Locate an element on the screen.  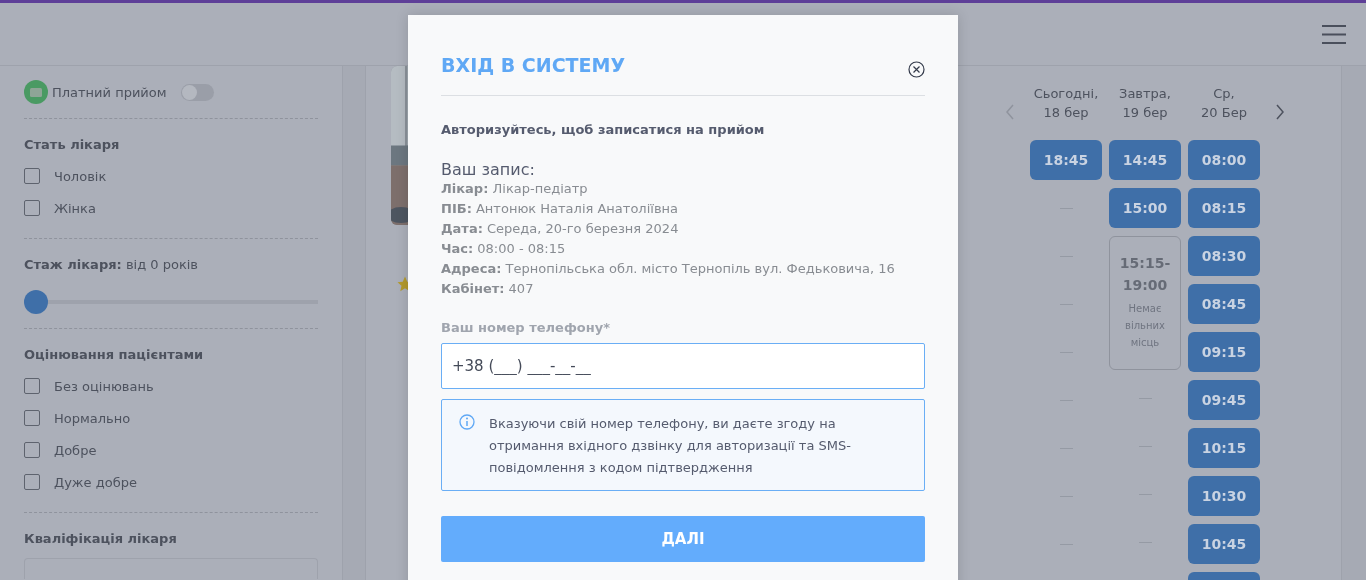
phone-input: +38 (___) ___-__-__ is located at coordinates (683, 366).